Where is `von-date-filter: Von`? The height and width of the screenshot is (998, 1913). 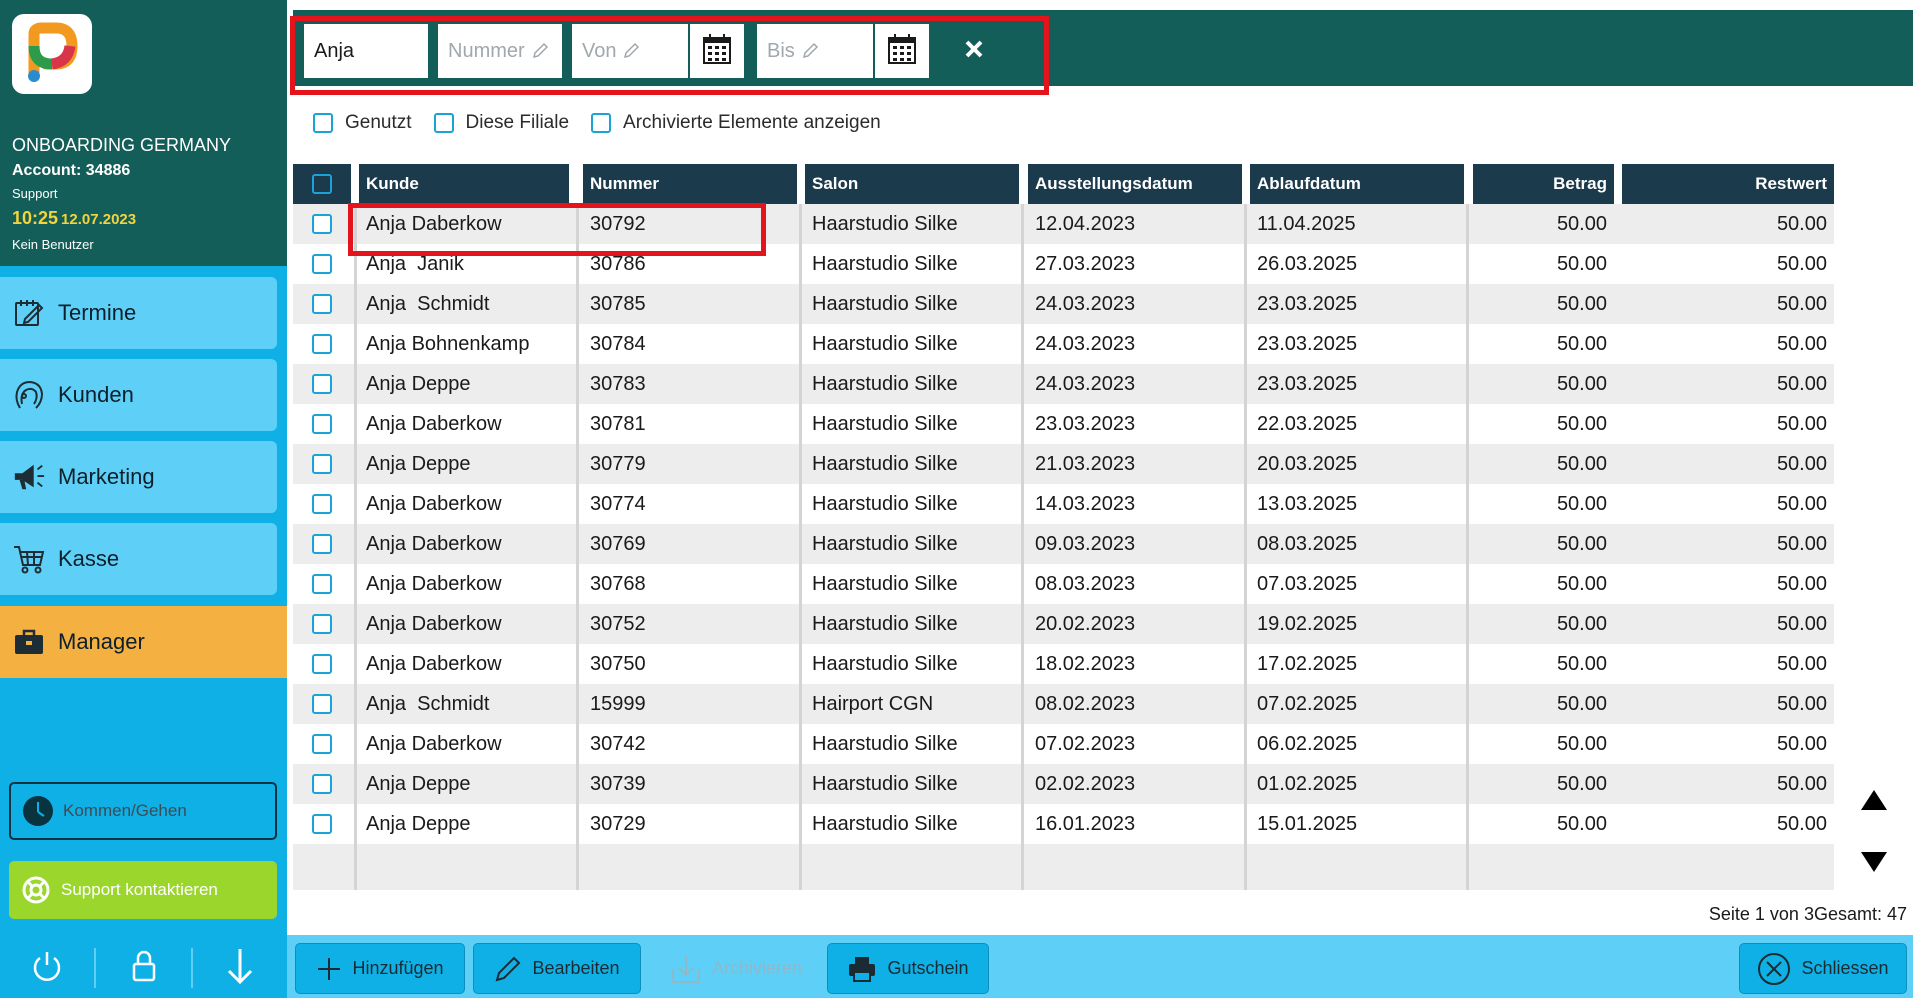
von-date-filter: Von is located at coordinates (630, 51).